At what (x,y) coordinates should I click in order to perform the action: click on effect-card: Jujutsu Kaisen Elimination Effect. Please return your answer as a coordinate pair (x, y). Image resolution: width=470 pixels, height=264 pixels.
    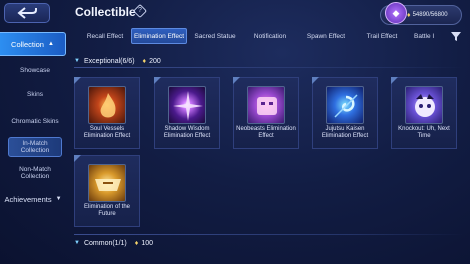
    Looking at the image, I should click on (345, 113).